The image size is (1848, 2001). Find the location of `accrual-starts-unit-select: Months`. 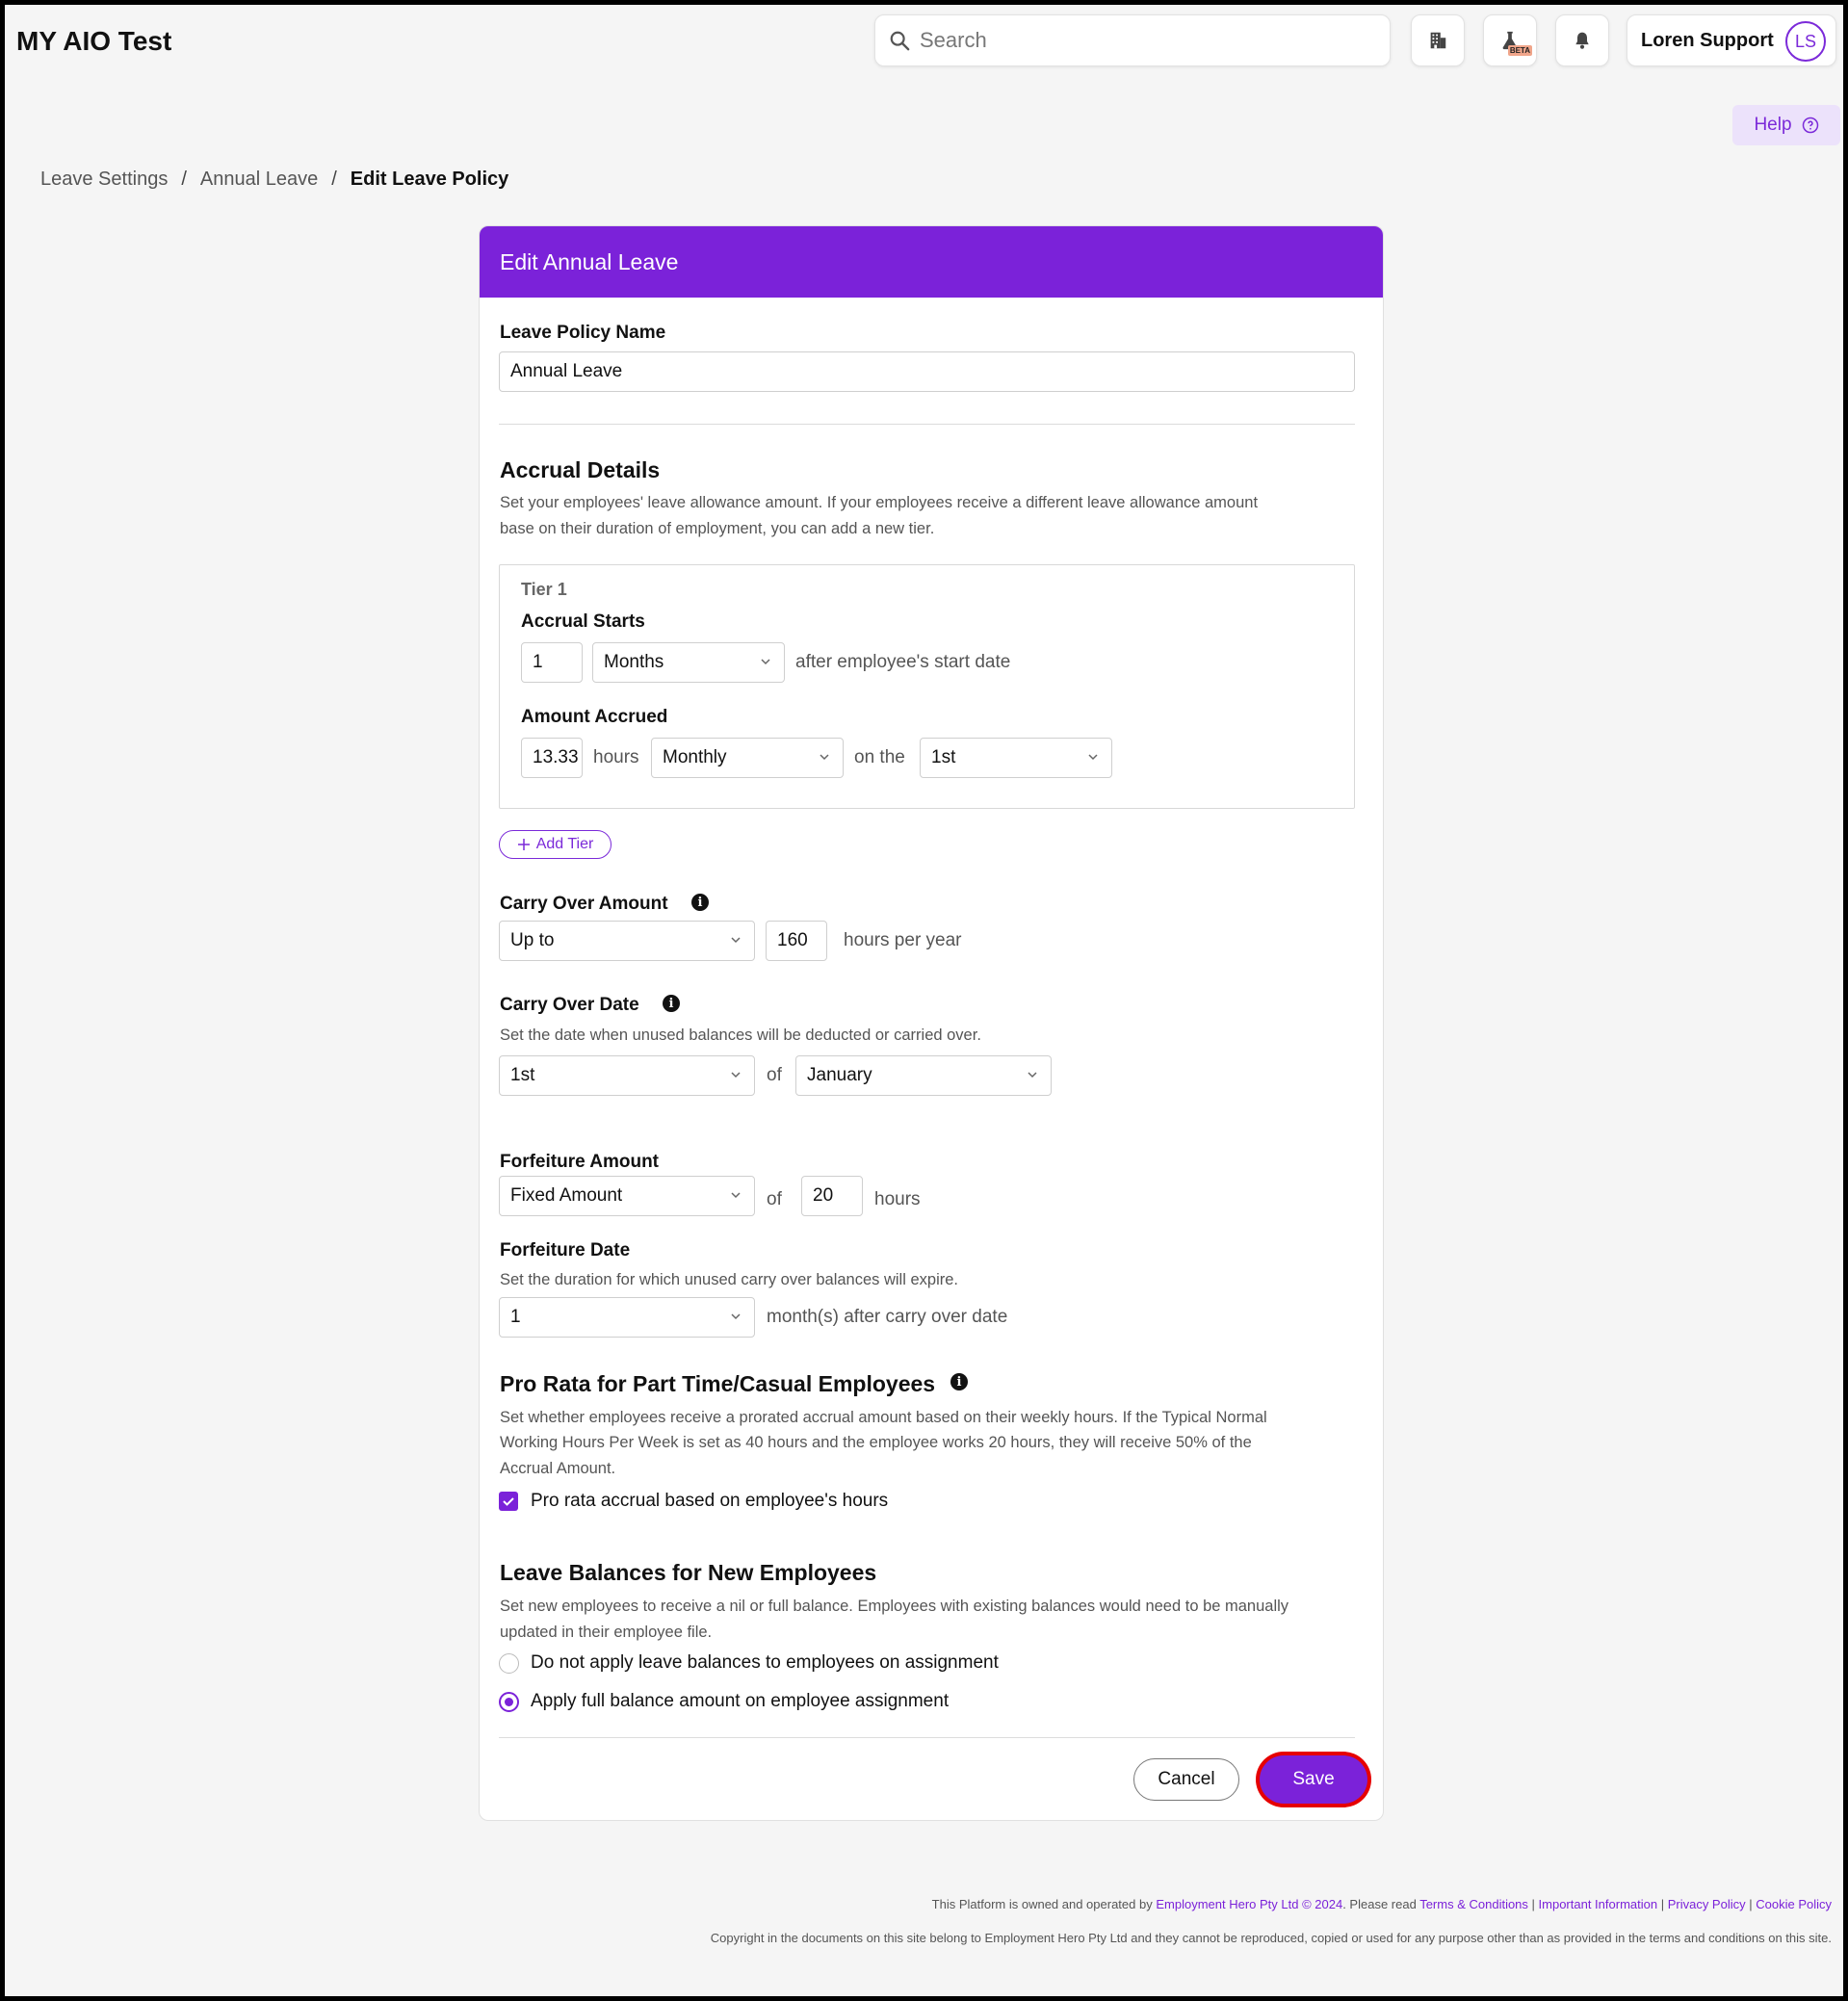

accrual-starts-unit-select: Months is located at coordinates (688, 662).